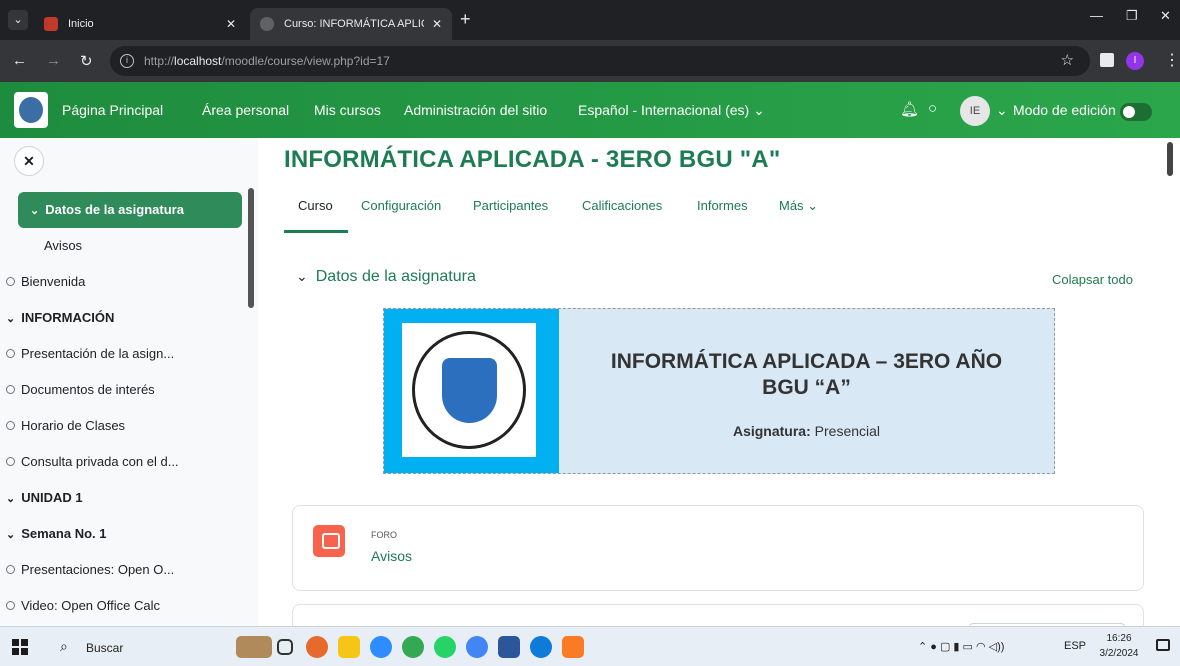 The width and height of the screenshot is (1180, 666). I want to click on firefox-icon, so click(317, 647).